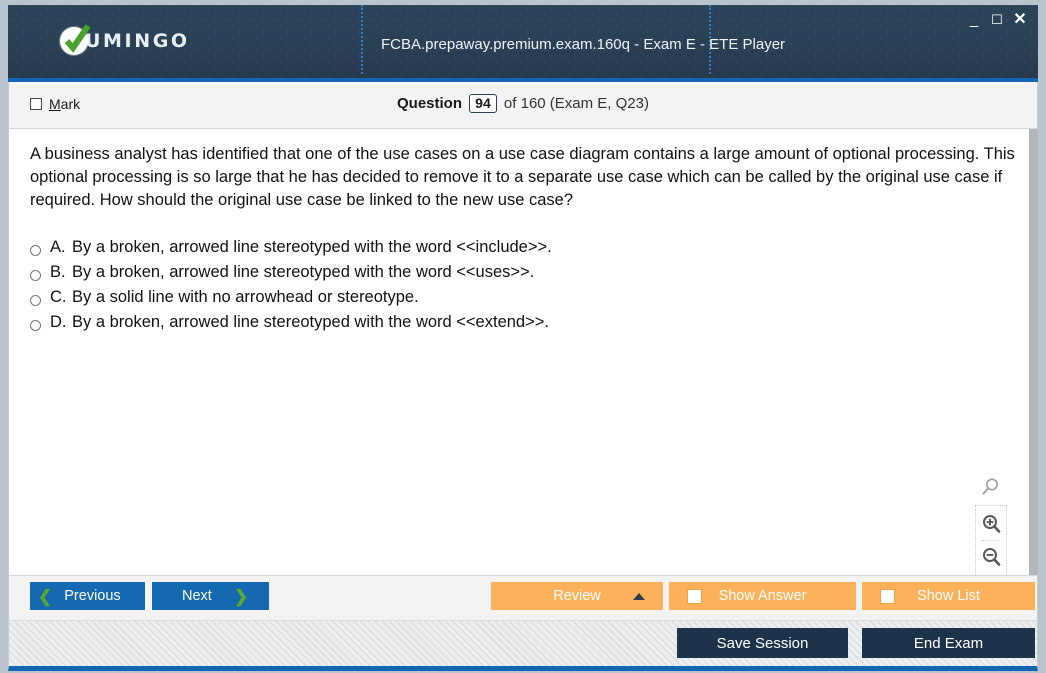  What do you see at coordinates (362, 39) in the screenshot?
I see `titlebar-divider-left` at bounding box center [362, 39].